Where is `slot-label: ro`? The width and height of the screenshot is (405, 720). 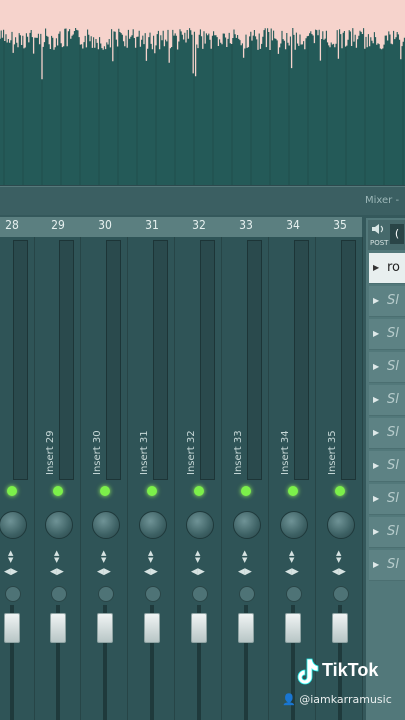 slot-label: ro is located at coordinates (394, 267).